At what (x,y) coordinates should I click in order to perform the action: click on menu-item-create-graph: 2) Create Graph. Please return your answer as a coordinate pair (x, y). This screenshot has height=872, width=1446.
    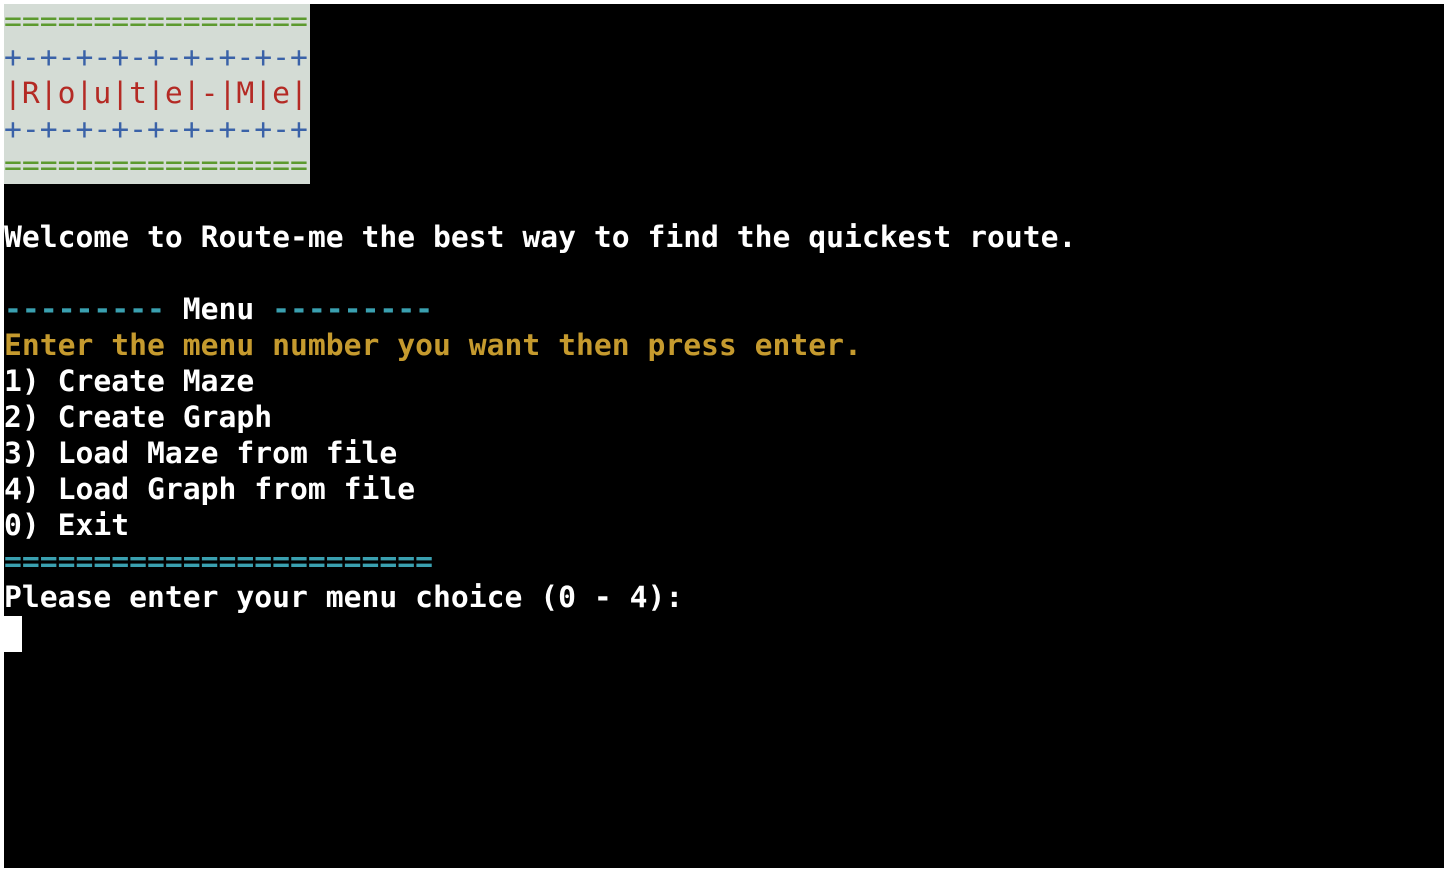
    Looking at the image, I should click on (138, 417).